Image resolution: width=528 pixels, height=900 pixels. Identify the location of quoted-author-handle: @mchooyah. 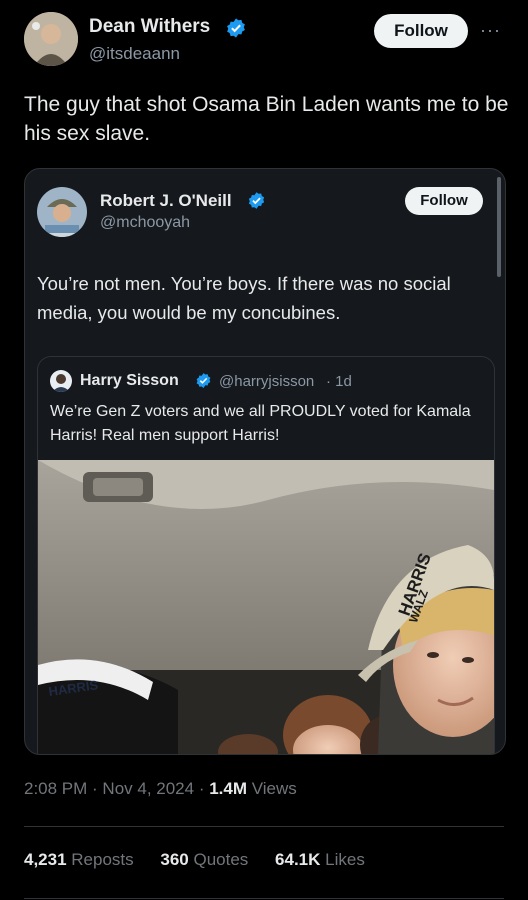
(145, 223).